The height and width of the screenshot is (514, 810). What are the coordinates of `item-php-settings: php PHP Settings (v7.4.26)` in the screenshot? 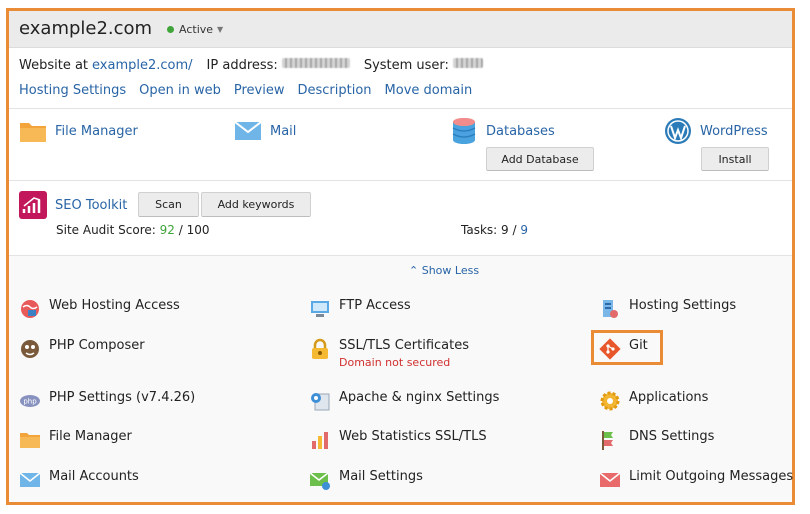 It's located at (107, 401).